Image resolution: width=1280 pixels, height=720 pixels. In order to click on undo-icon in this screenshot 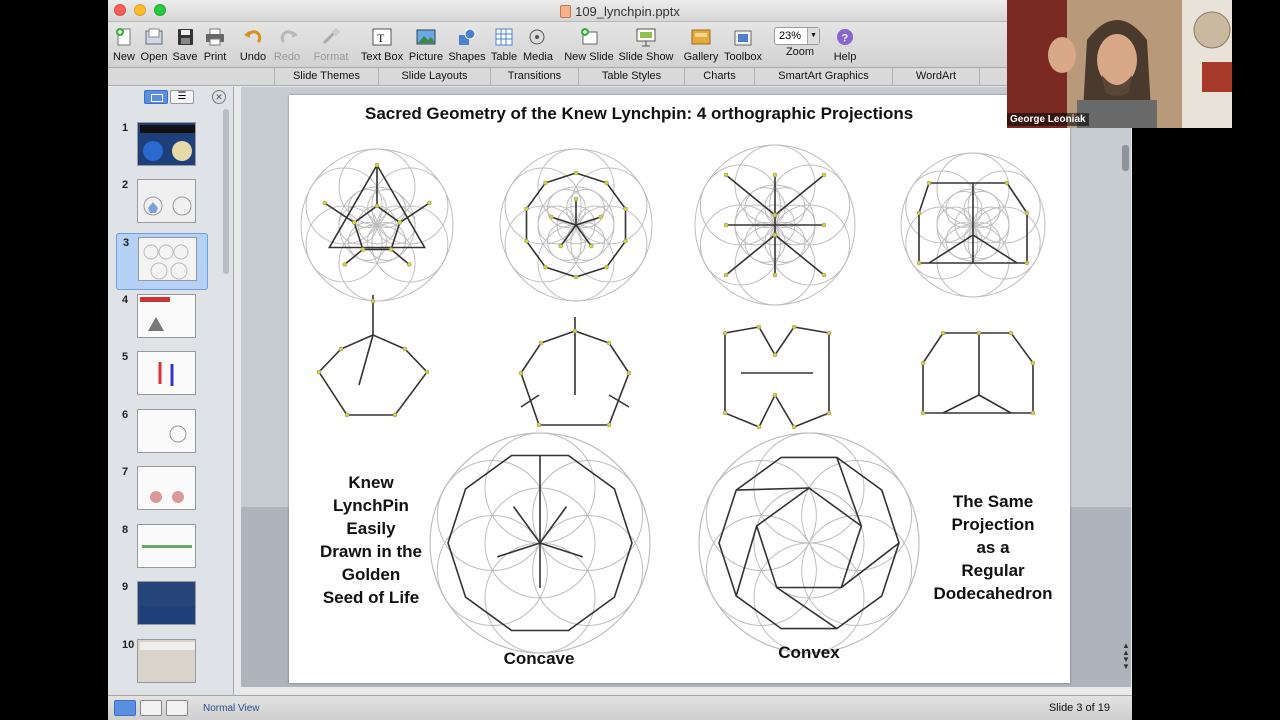, I will do `click(253, 37)`.